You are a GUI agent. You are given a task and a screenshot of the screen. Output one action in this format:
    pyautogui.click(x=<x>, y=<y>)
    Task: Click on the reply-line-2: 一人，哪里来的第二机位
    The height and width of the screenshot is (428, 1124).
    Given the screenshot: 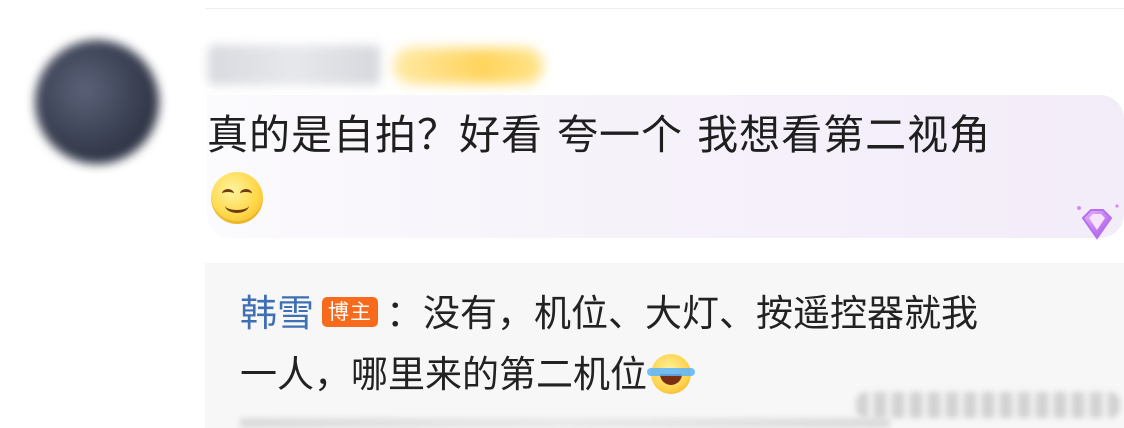 What is the action you would take?
    pyautogui.click(x=467, y=375)
    